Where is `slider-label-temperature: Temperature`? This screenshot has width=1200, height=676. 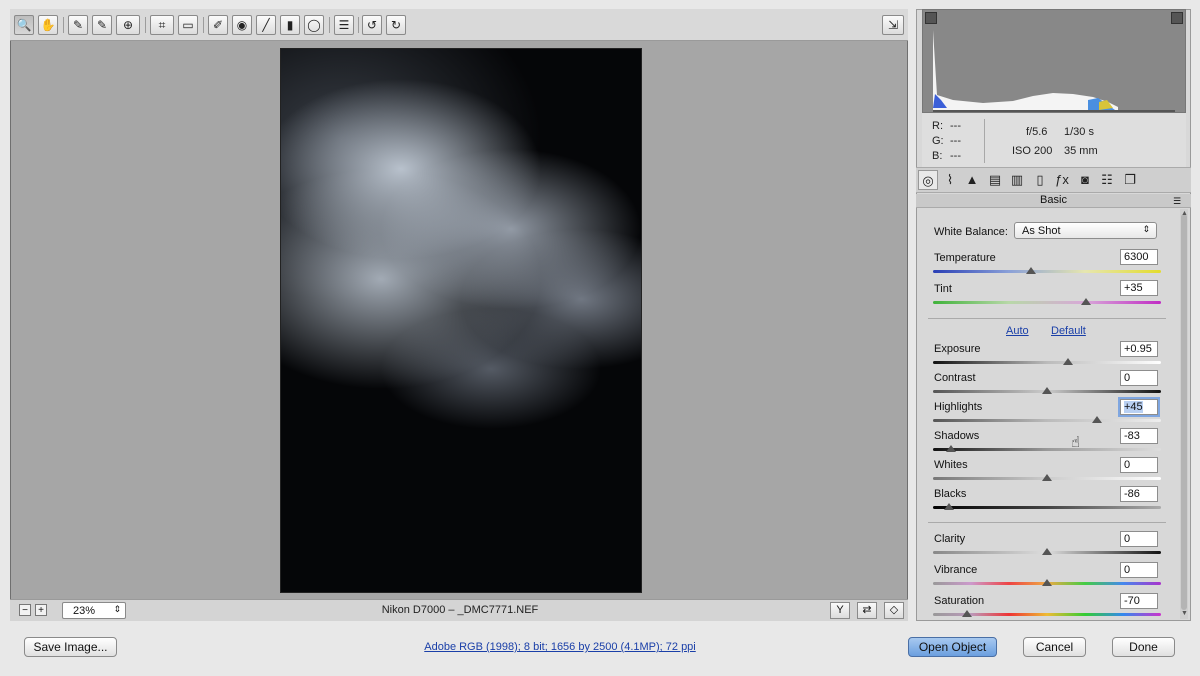 slider-label-temperature: Temperature is located at coordinates (965, 258).